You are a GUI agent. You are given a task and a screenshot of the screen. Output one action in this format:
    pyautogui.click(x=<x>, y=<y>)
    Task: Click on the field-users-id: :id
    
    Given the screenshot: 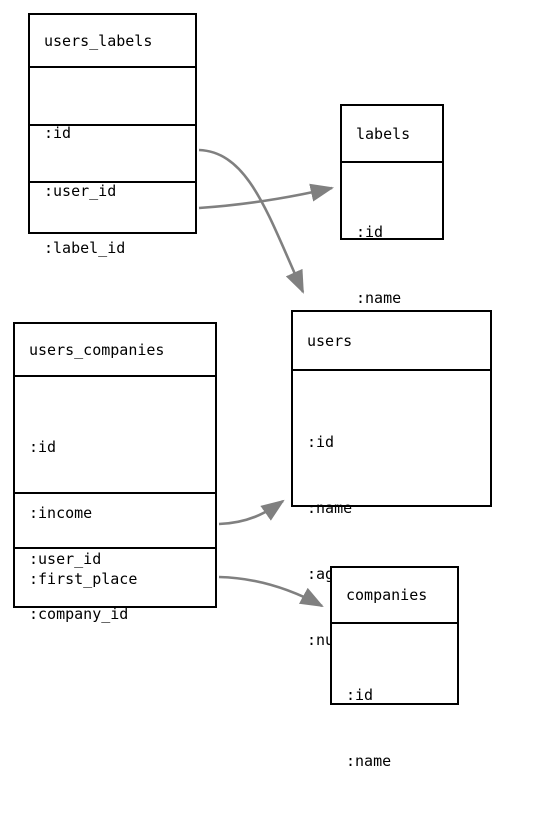 What is the action you would take?
    pyautogui.click(x=321, y=442)
    